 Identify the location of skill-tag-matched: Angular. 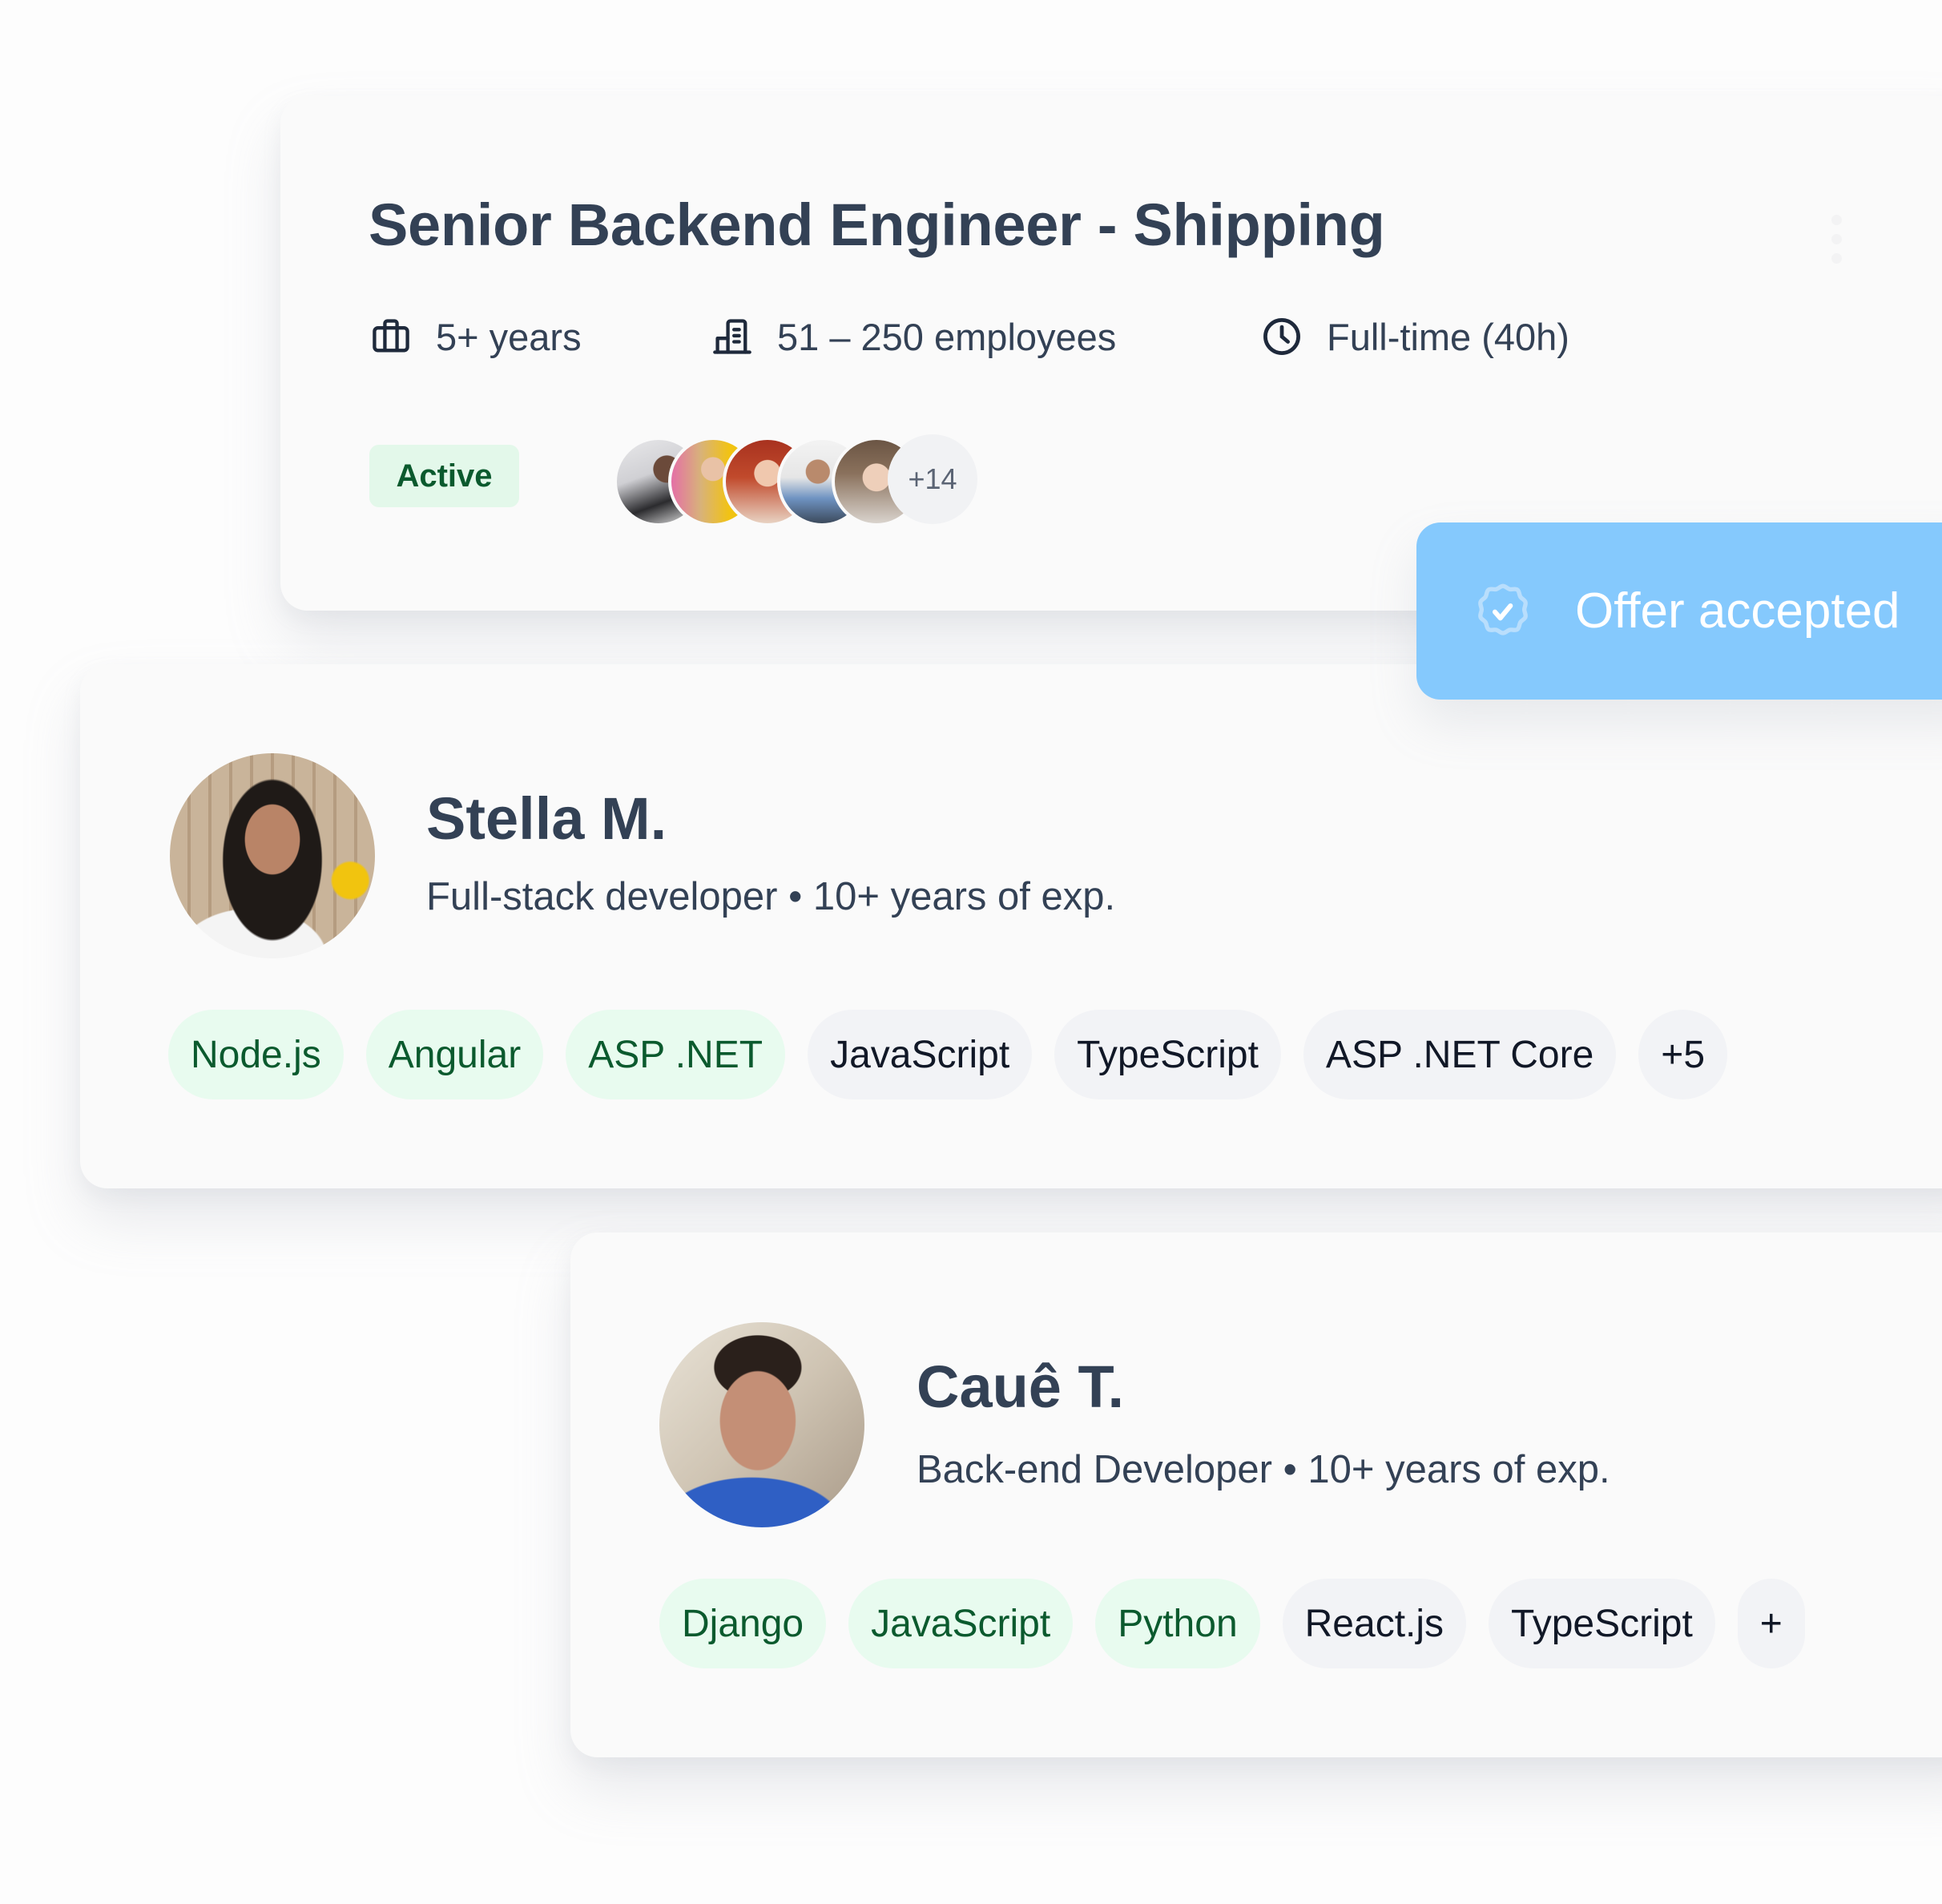
(454, 1054).